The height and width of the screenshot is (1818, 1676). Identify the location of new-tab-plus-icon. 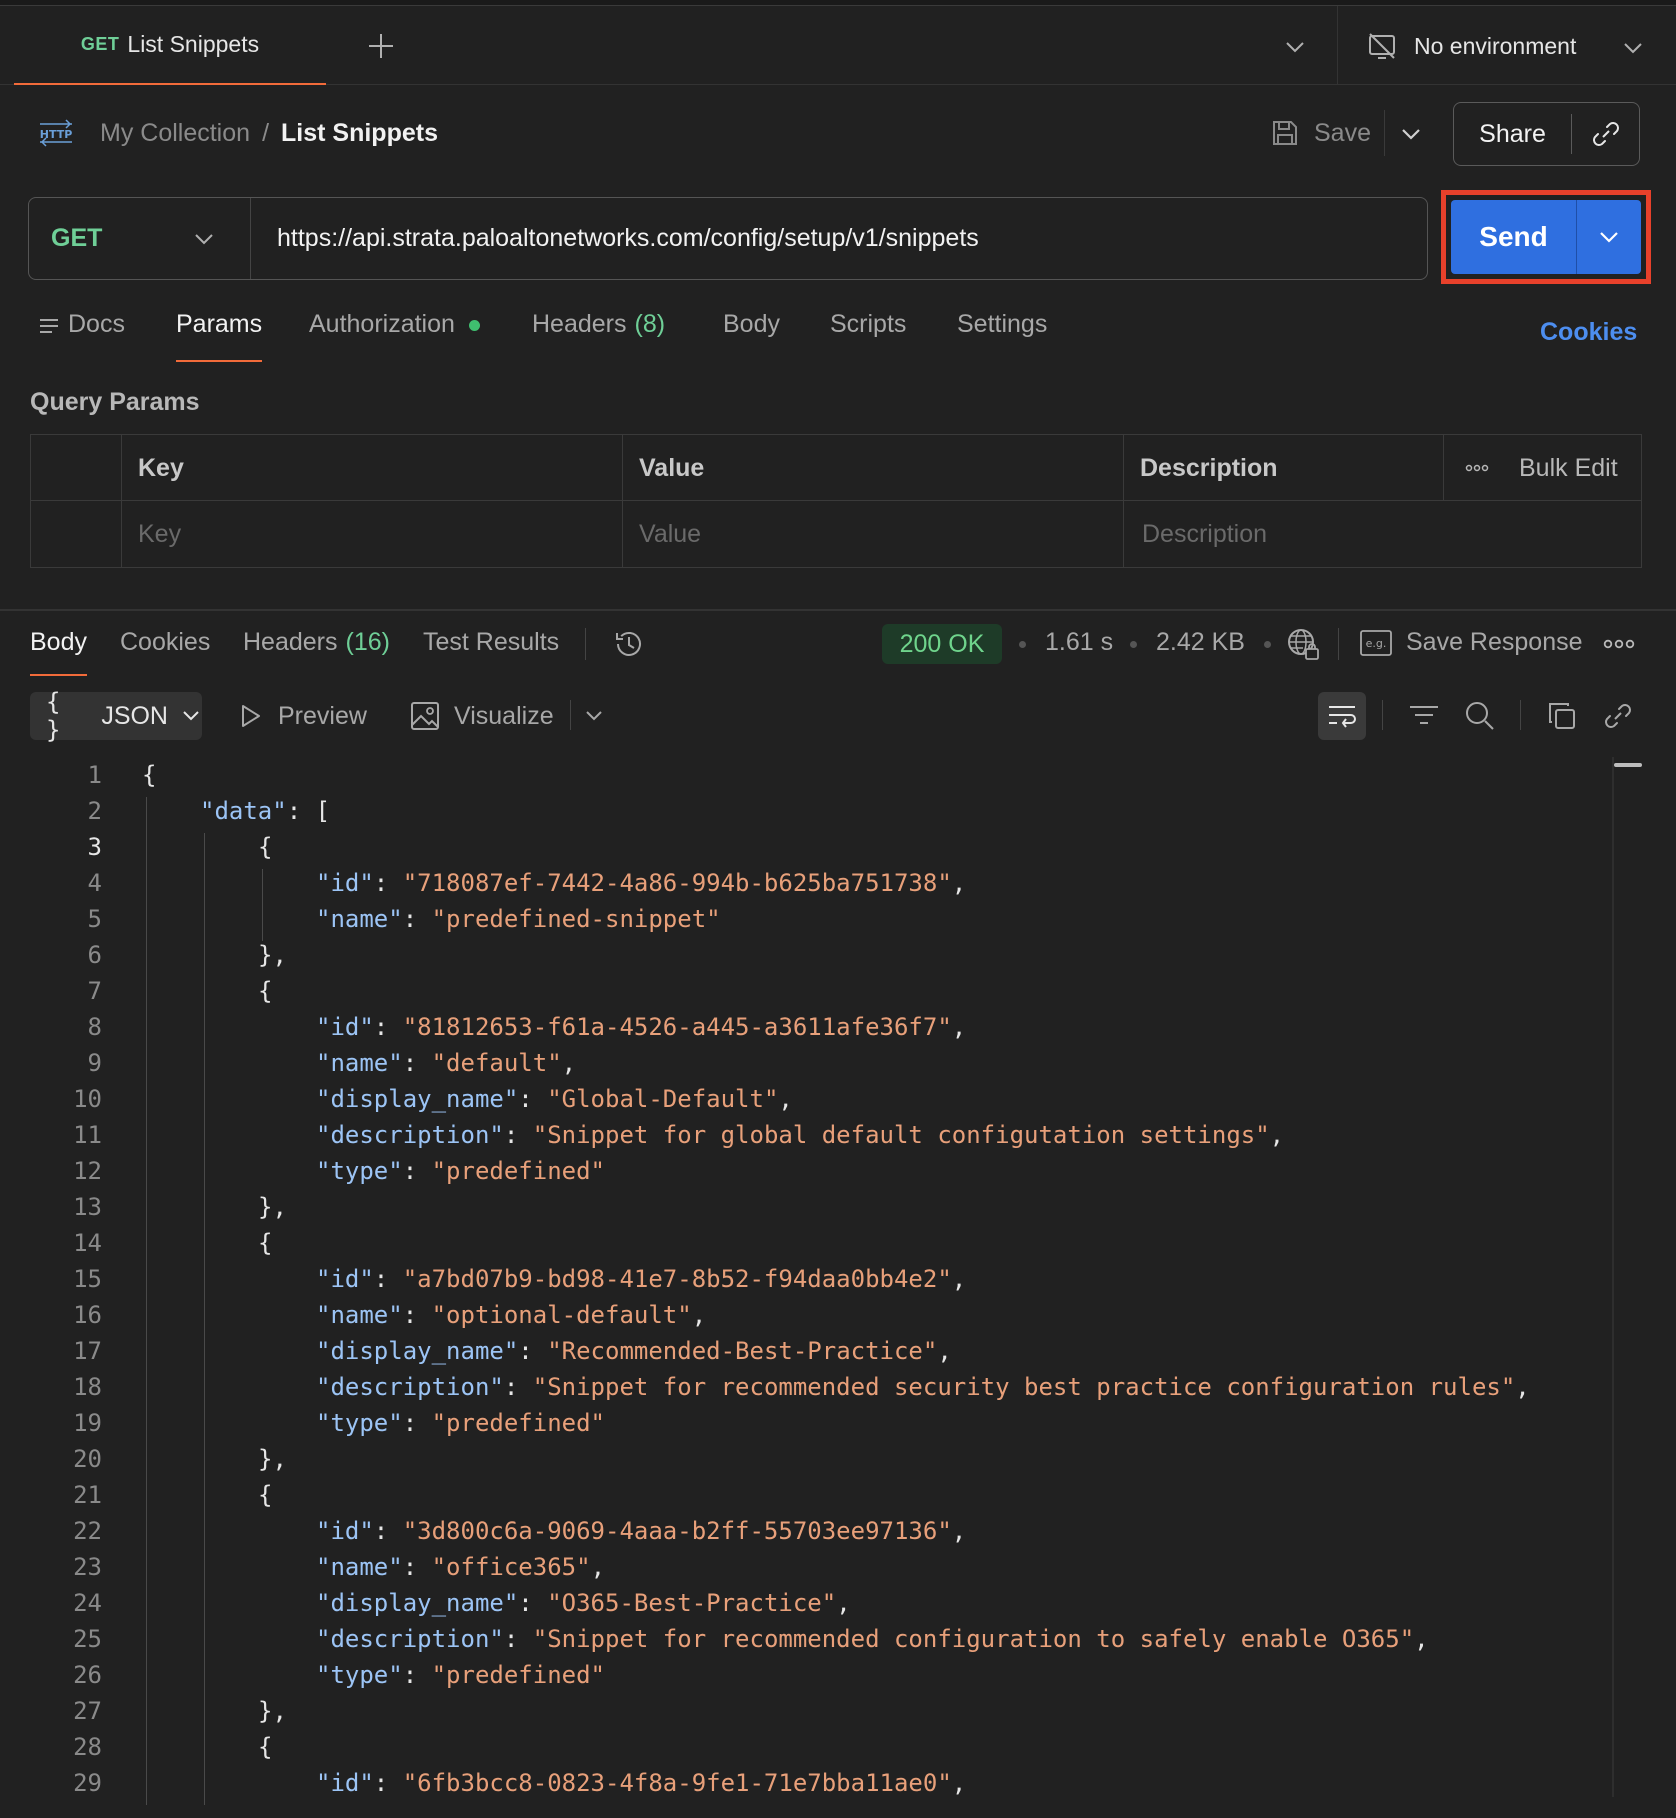
(381, 46).